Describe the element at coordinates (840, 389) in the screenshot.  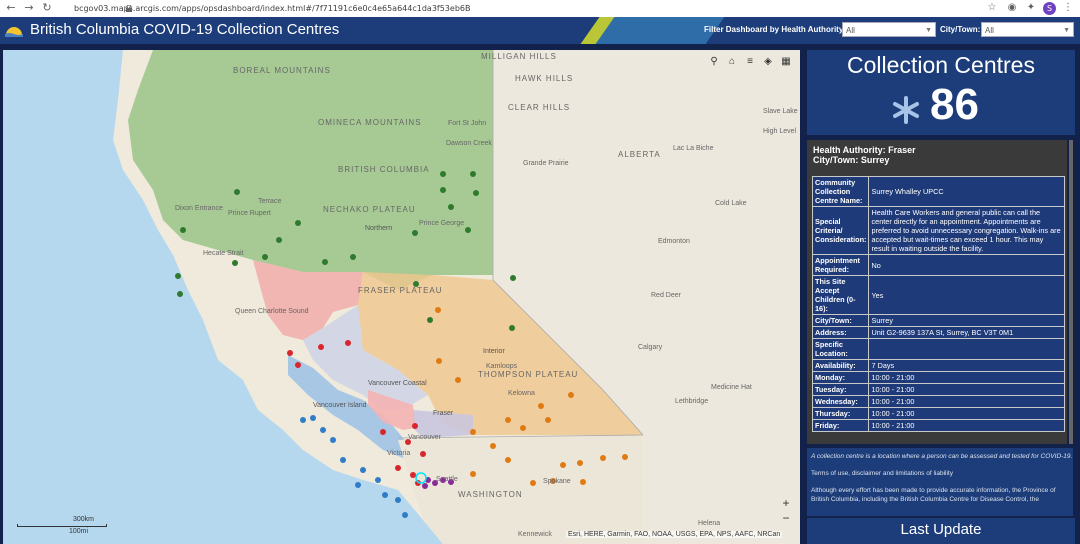
I see `details-key: Tuesday:` at that location.